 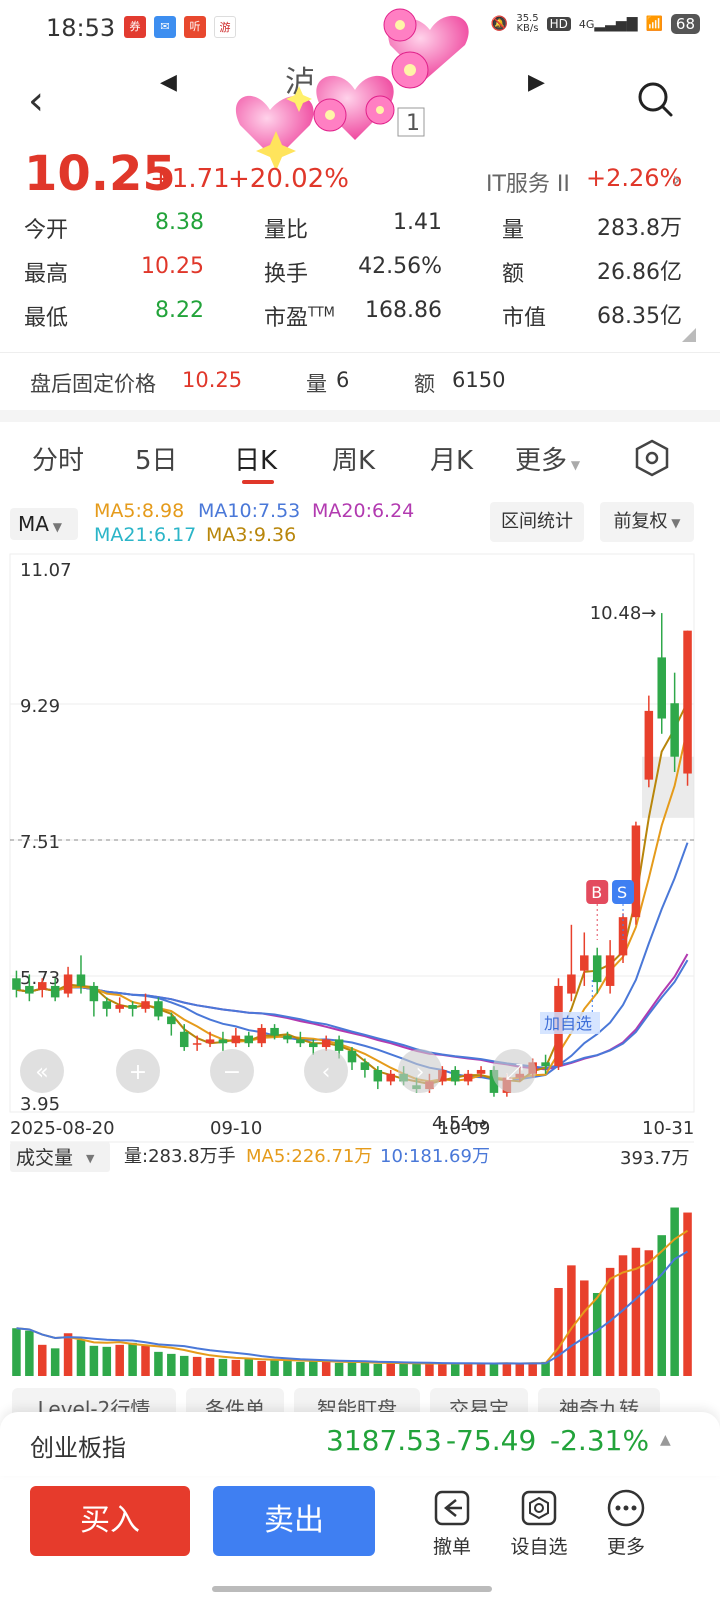 I want to click on adjust-selector: 前复权 ▼, so click(x=647, y=522).